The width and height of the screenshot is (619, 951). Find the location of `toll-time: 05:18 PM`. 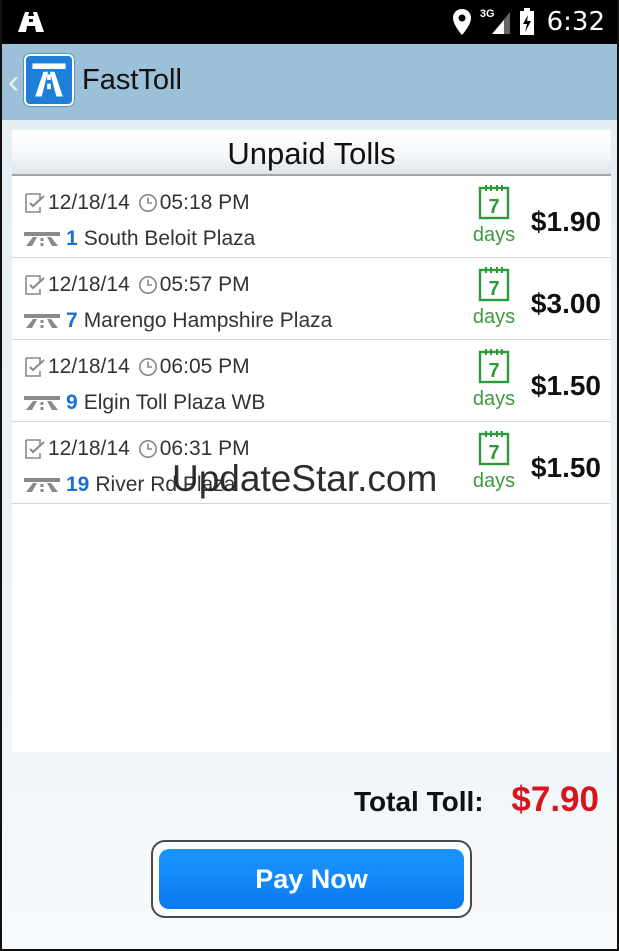

toll-time: 05:18 PM is located at coordinates (204, 202).